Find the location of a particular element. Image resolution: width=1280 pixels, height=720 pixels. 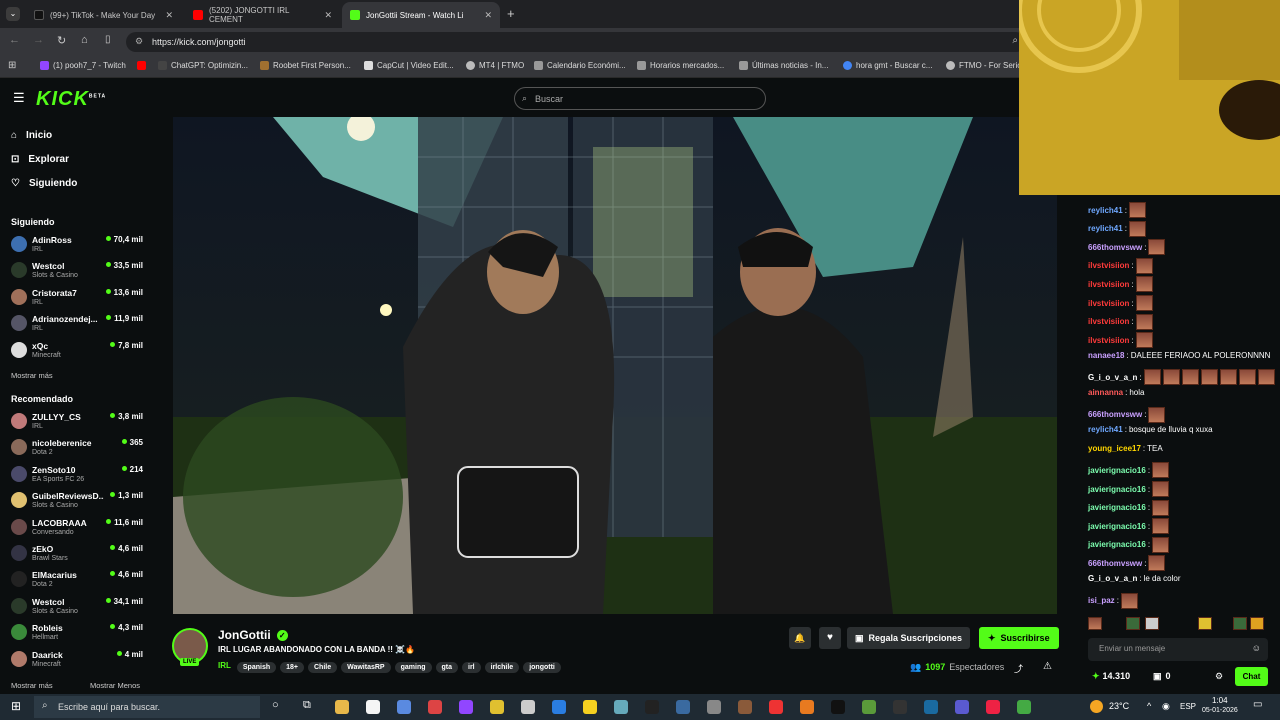

channel-item: Robleis Hellmart 4,3 mil is located at coordinates (78, 633).